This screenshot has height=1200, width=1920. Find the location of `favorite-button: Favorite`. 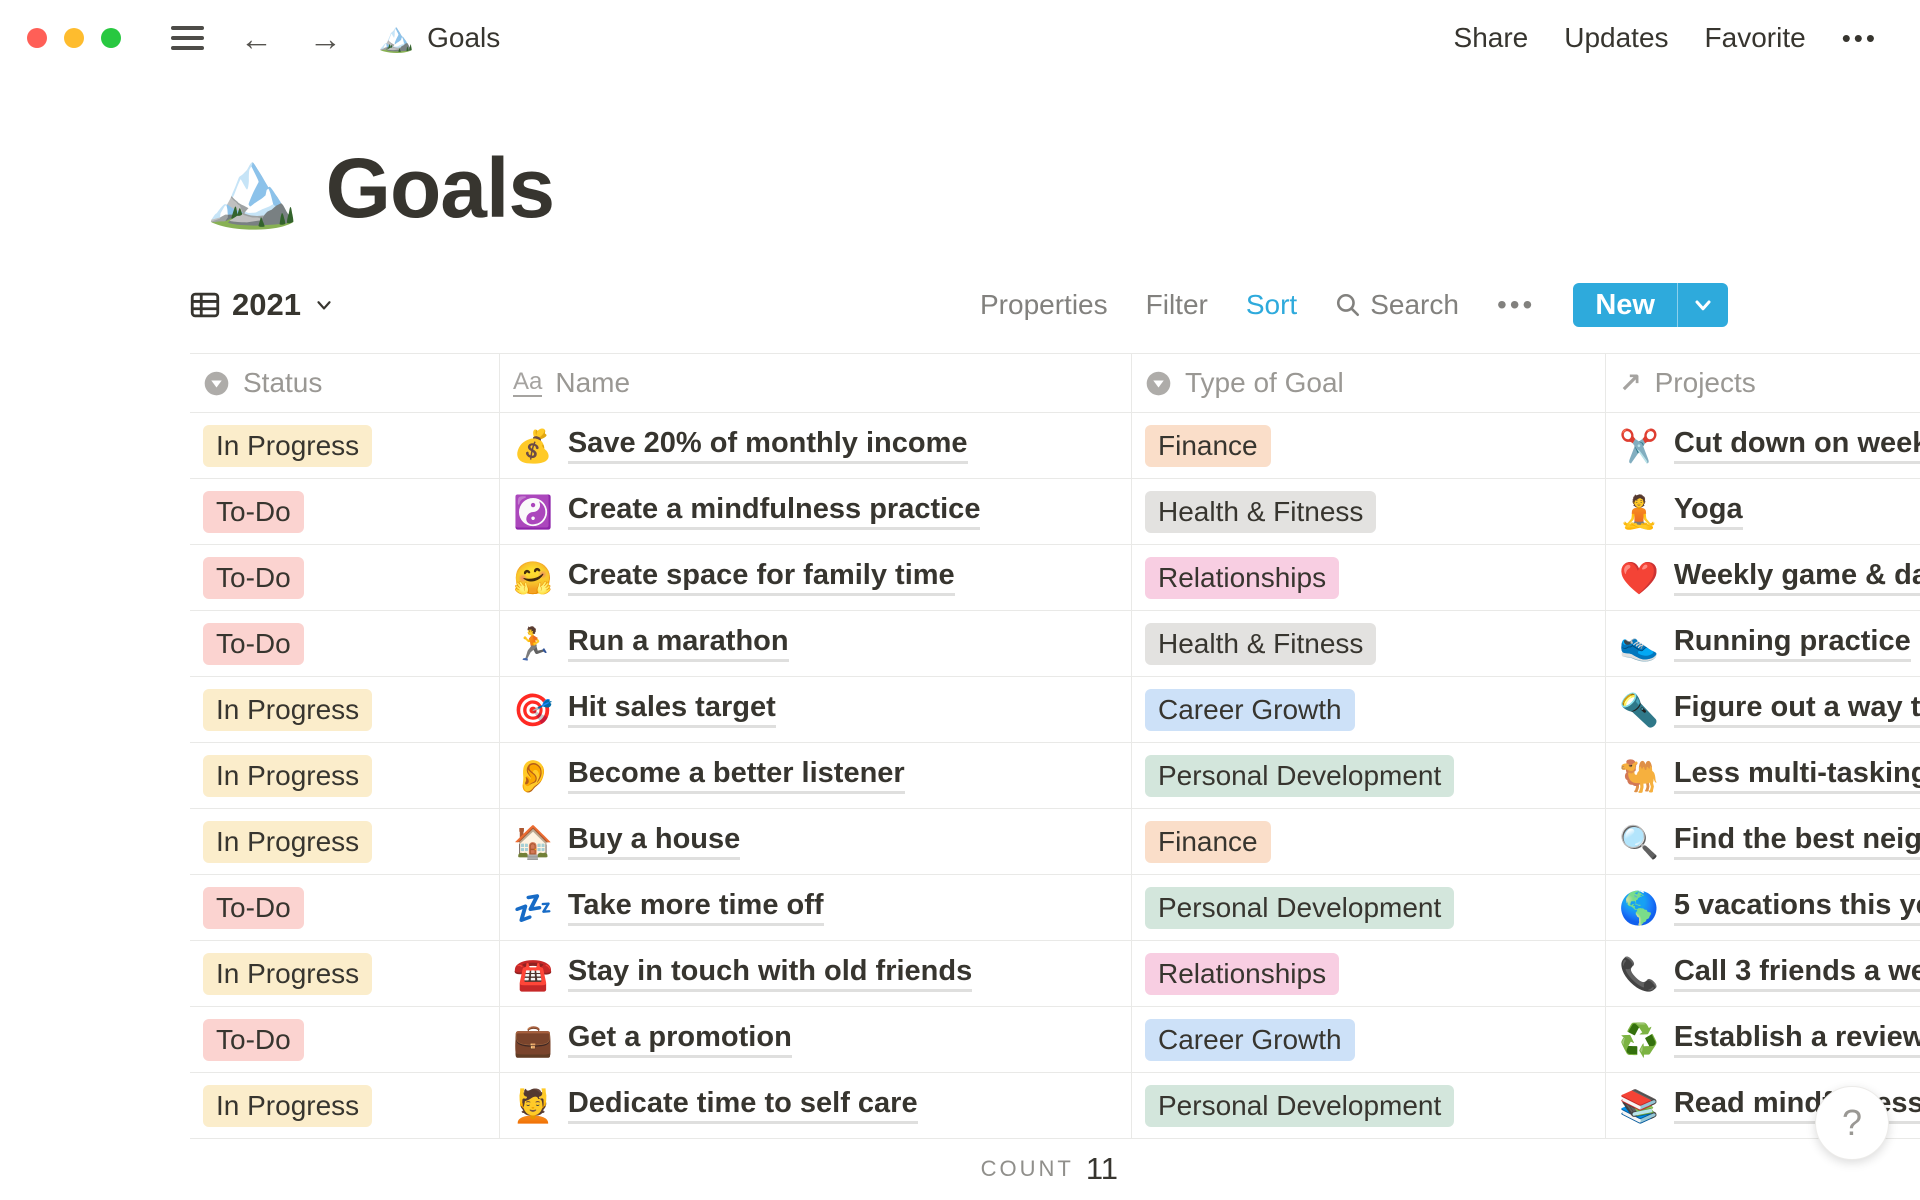

favorite-button: Favorite is located at coordinates (1755, 38).